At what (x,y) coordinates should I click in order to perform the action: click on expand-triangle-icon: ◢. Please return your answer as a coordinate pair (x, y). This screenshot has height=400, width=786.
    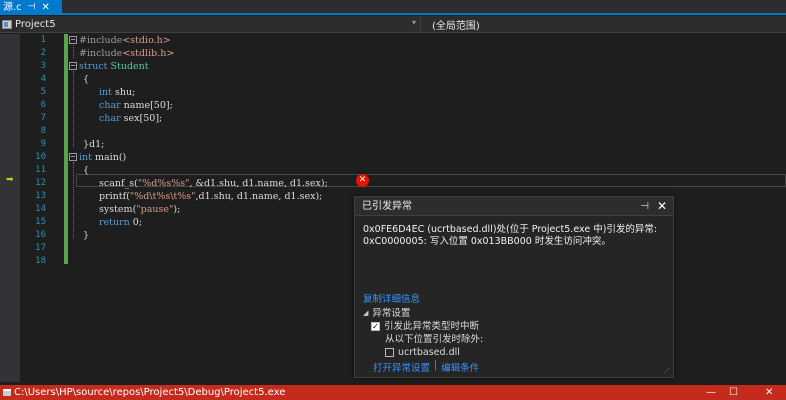
    Looking at the image, I should click on (366, 313).